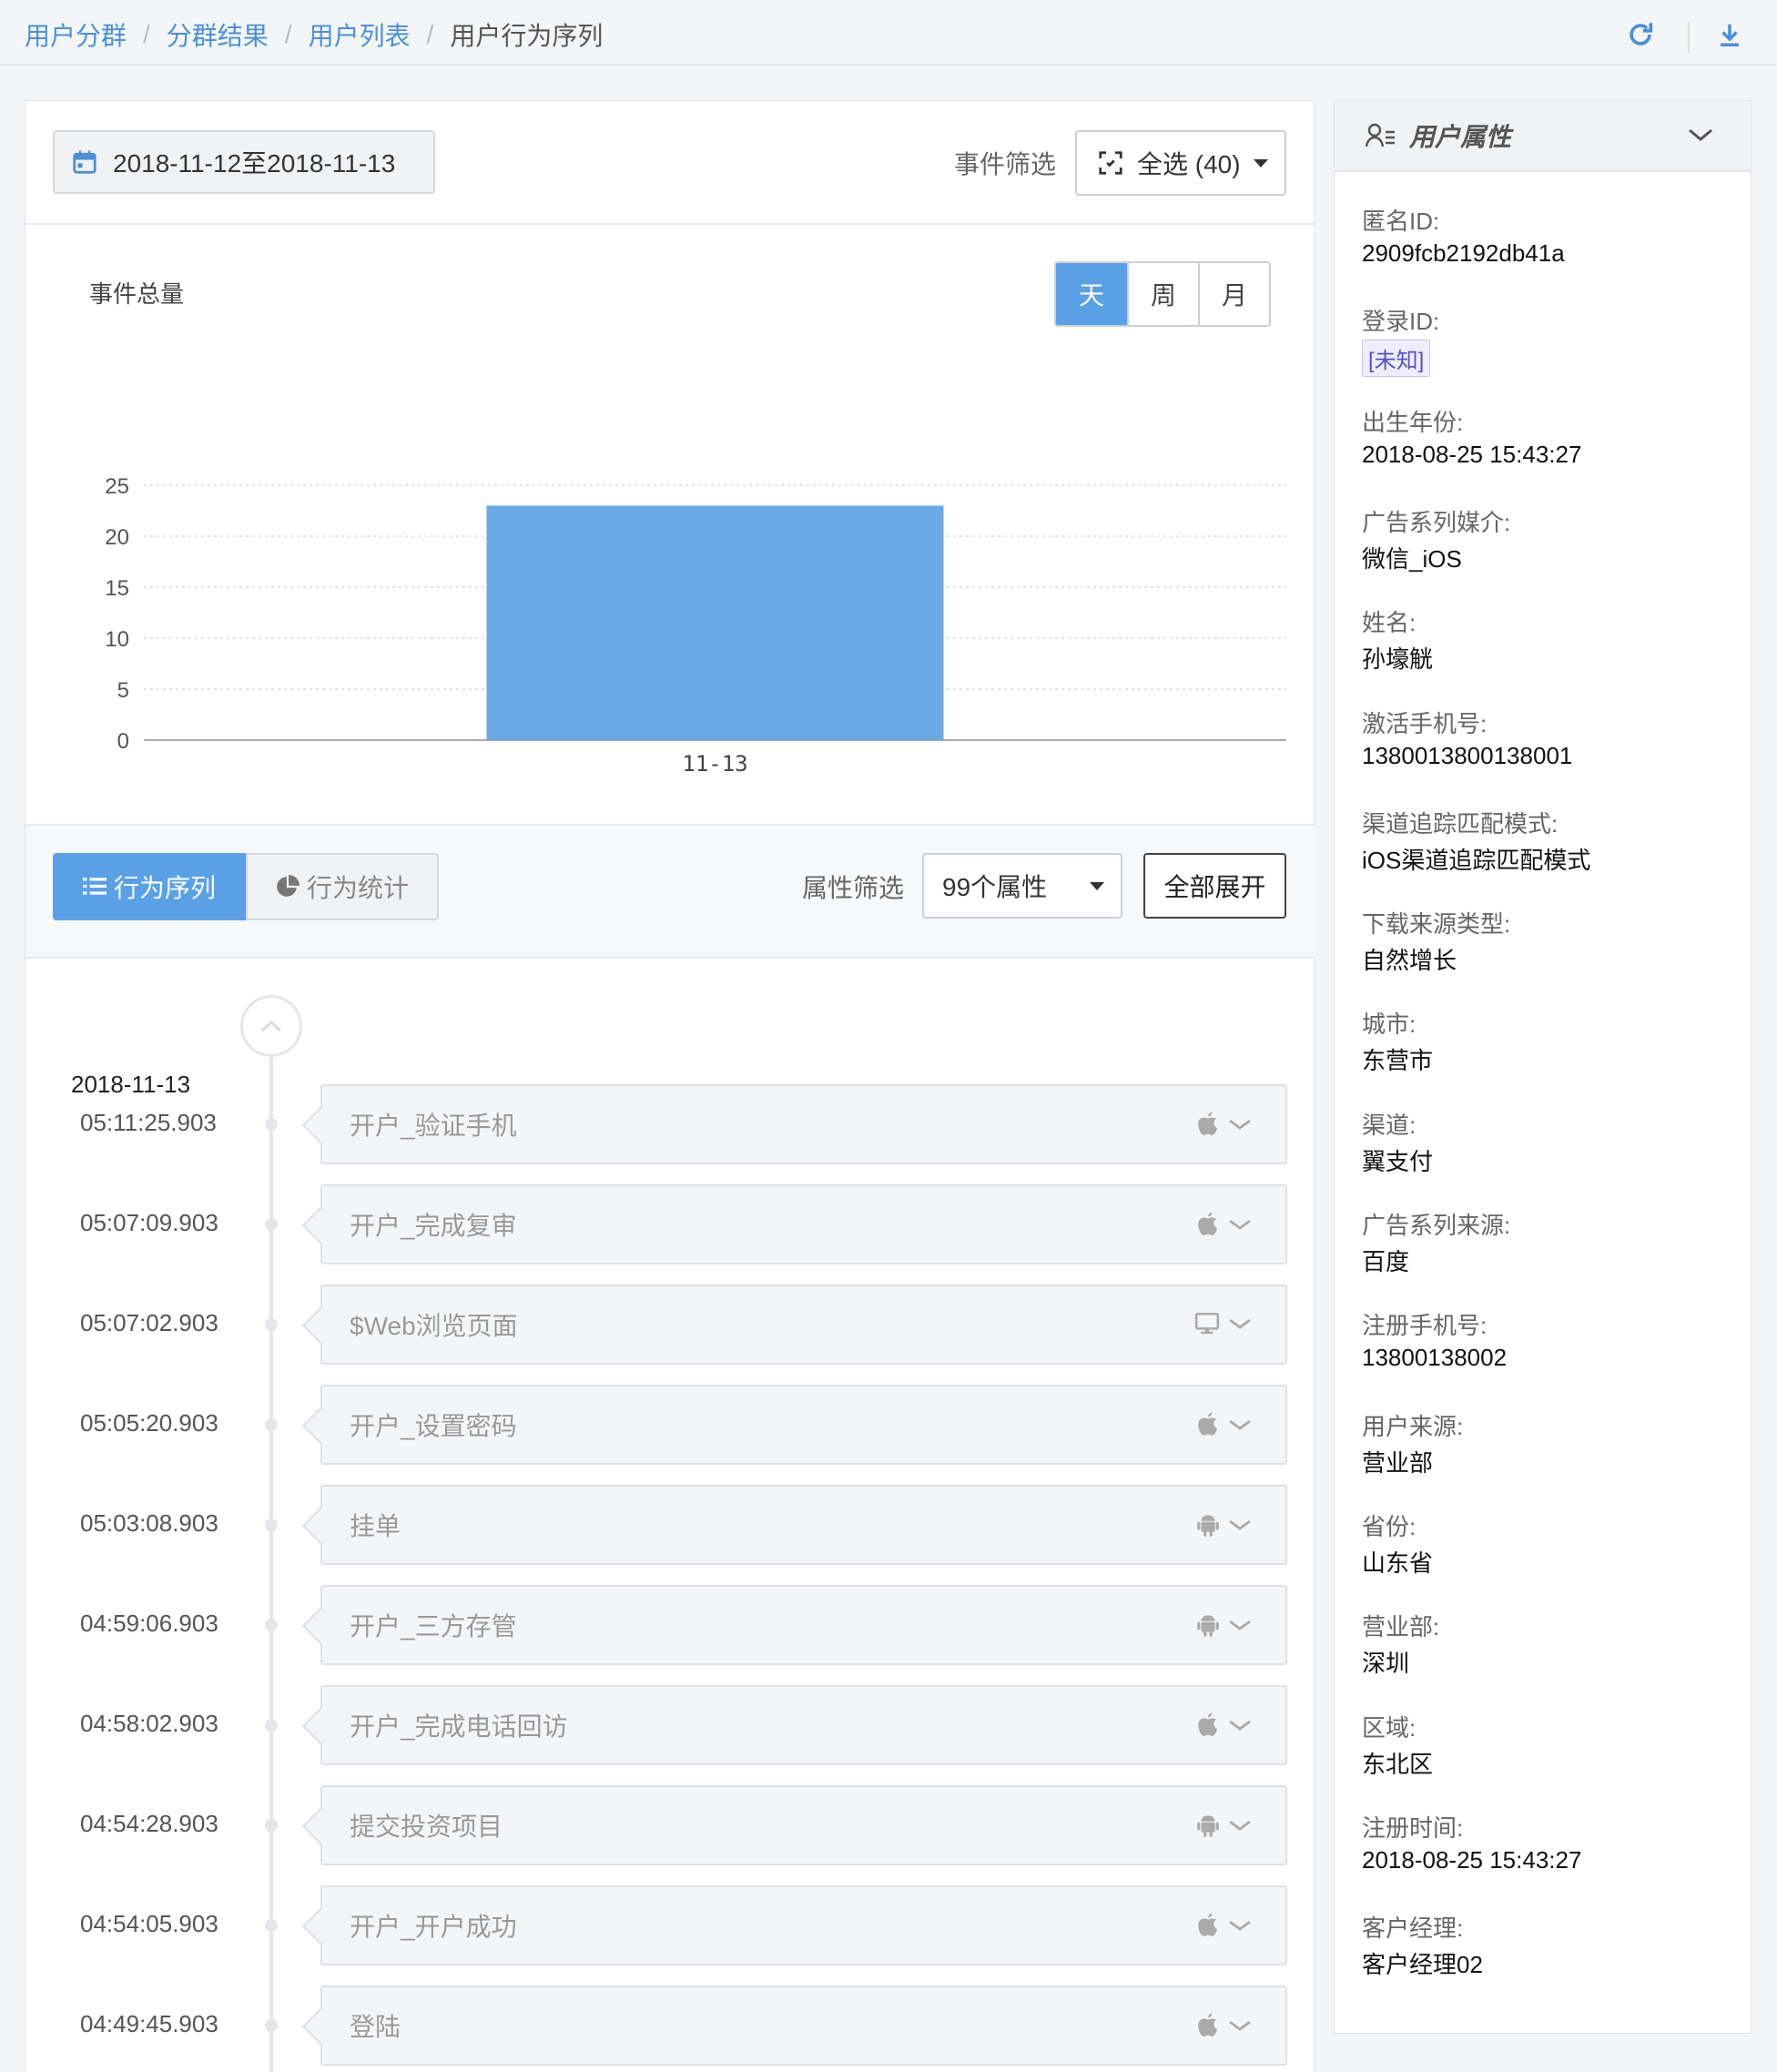  Describe the element at coordinates (1436, 924) in the screenshot. I see `user-property-key: 下载来源类型:` at that location.